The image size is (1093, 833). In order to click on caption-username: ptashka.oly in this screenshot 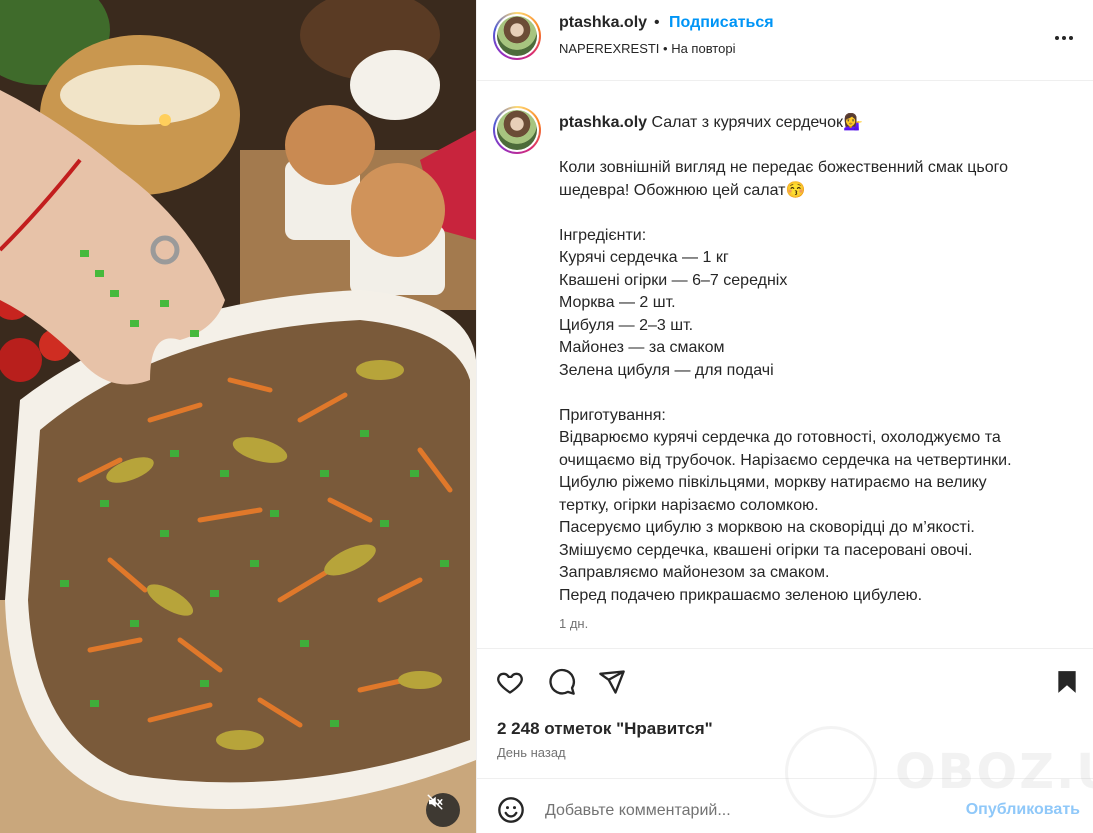, I will do `click(603, 122)`.